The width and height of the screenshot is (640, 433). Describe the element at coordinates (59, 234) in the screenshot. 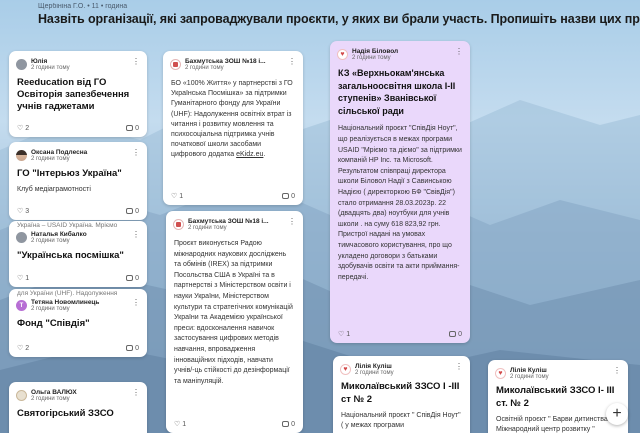

I see `post-author: Наталья Кибалко` at that location.